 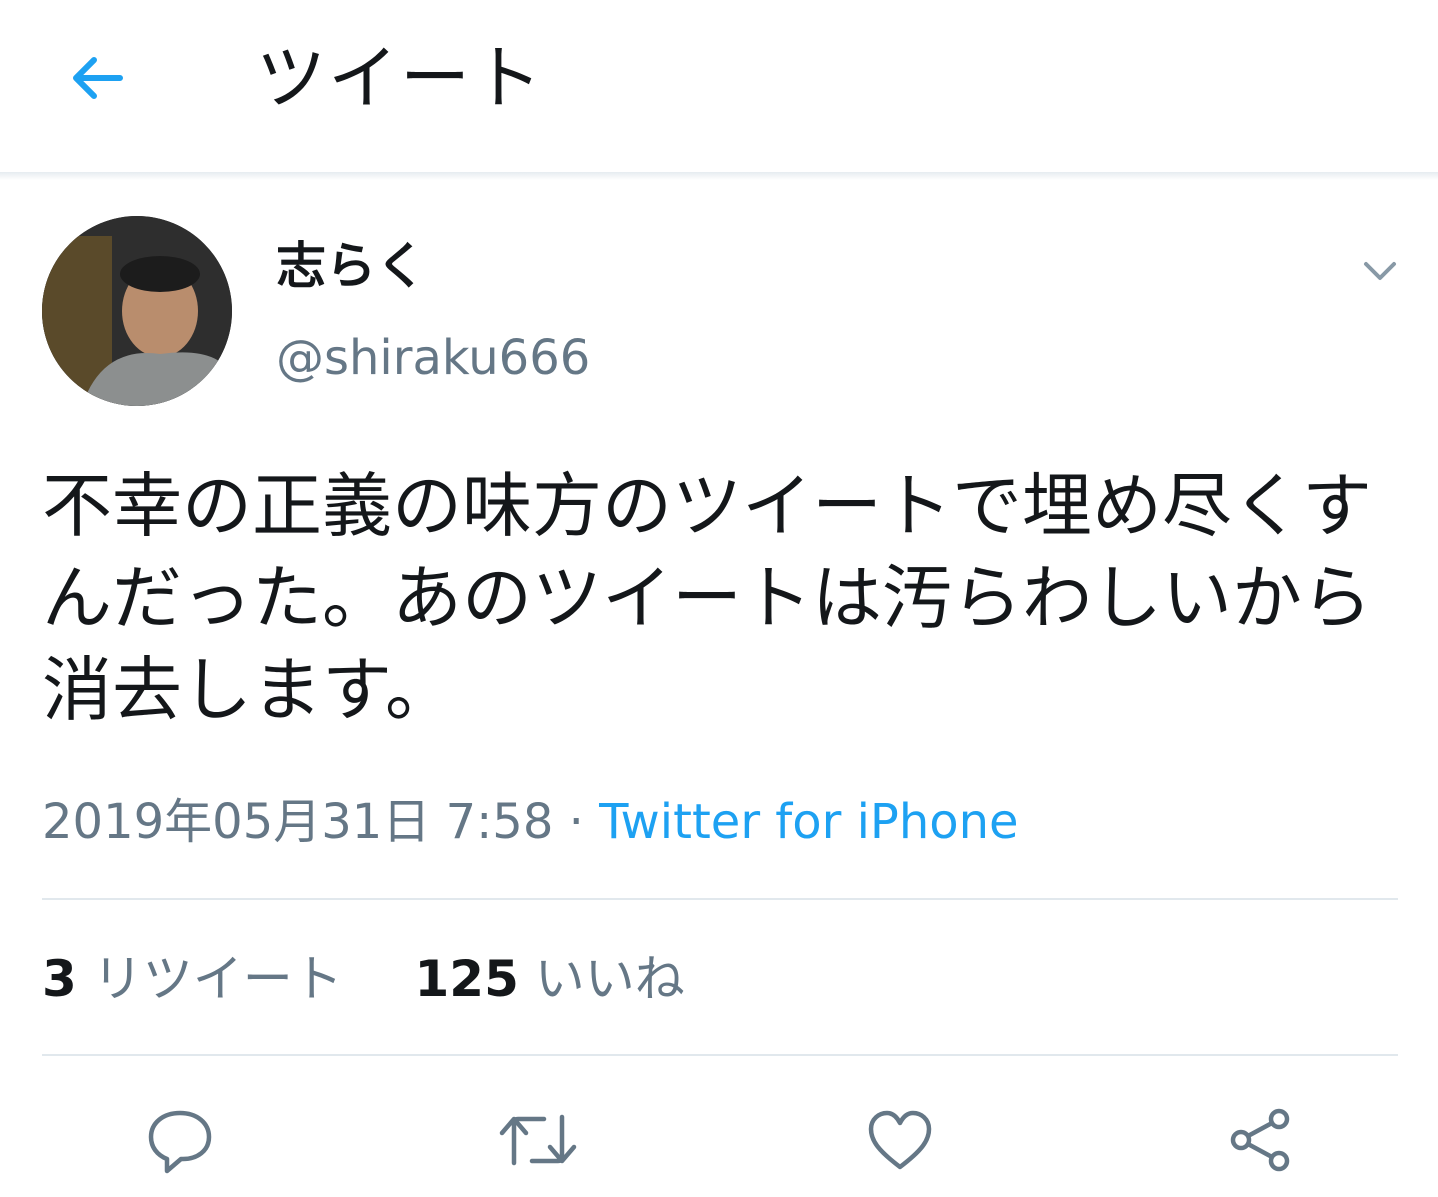 I want to click on like-icon, so click(x=900, y=1140).